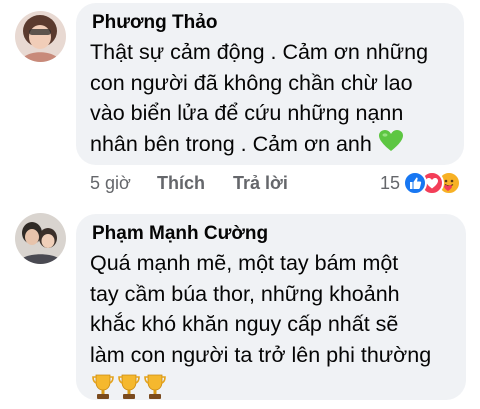 Image resolution: width=480 pixels, height=409 pixels. Describe the element at coordinates (259, 52) in the screenshot. I see `comment-line: Thật sự cảm động . Cảm ơn những` at that location.